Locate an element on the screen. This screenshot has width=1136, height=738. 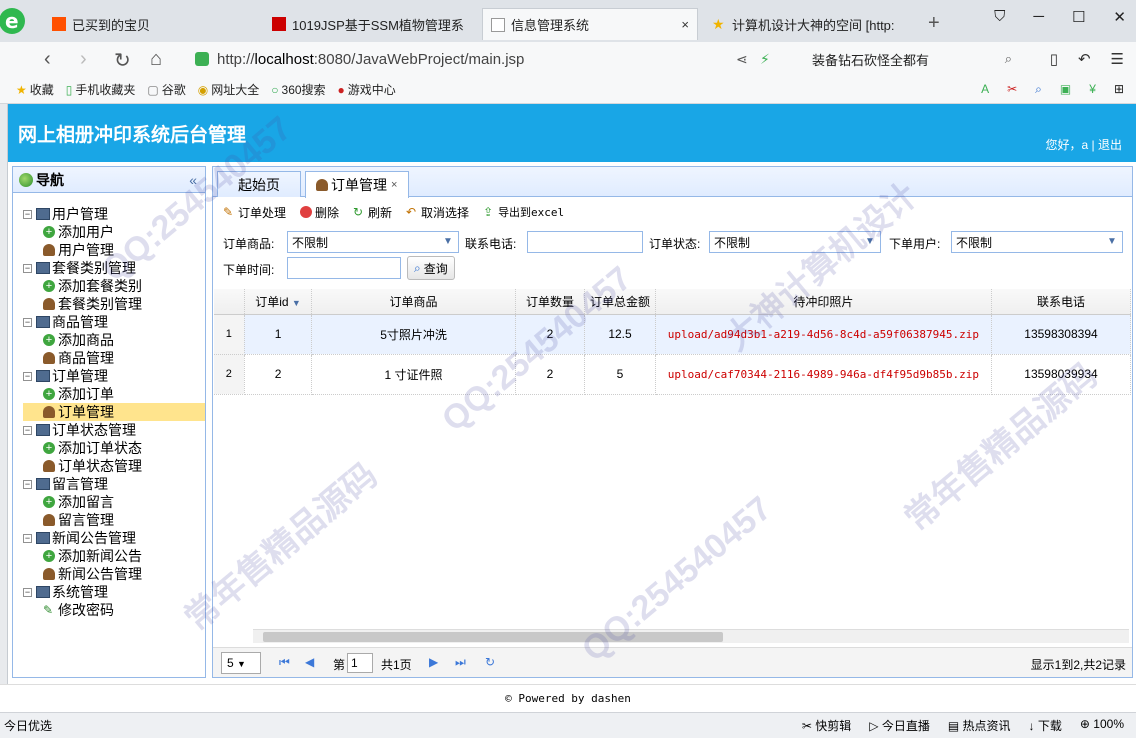
nav-item: + 添加留言 is located at coordinates (114, 502).